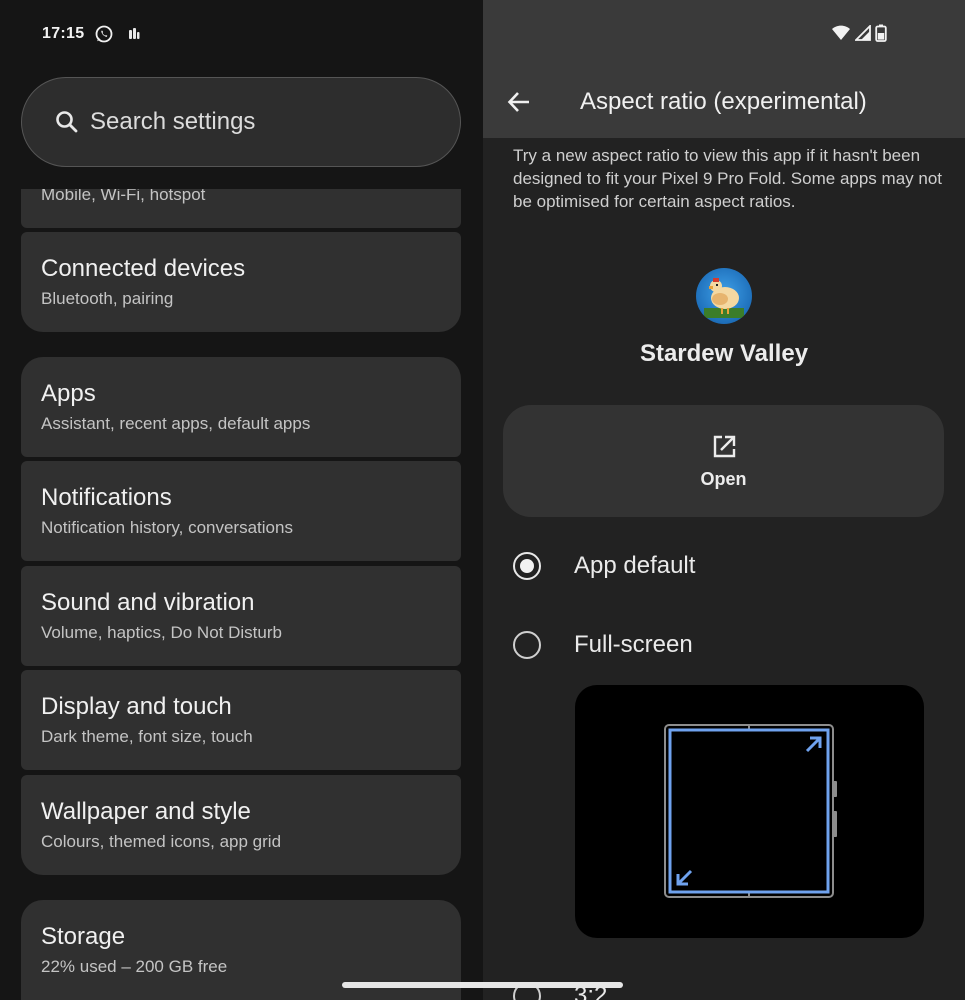  I want to click on open-app-button: Open, so click(723, 461).